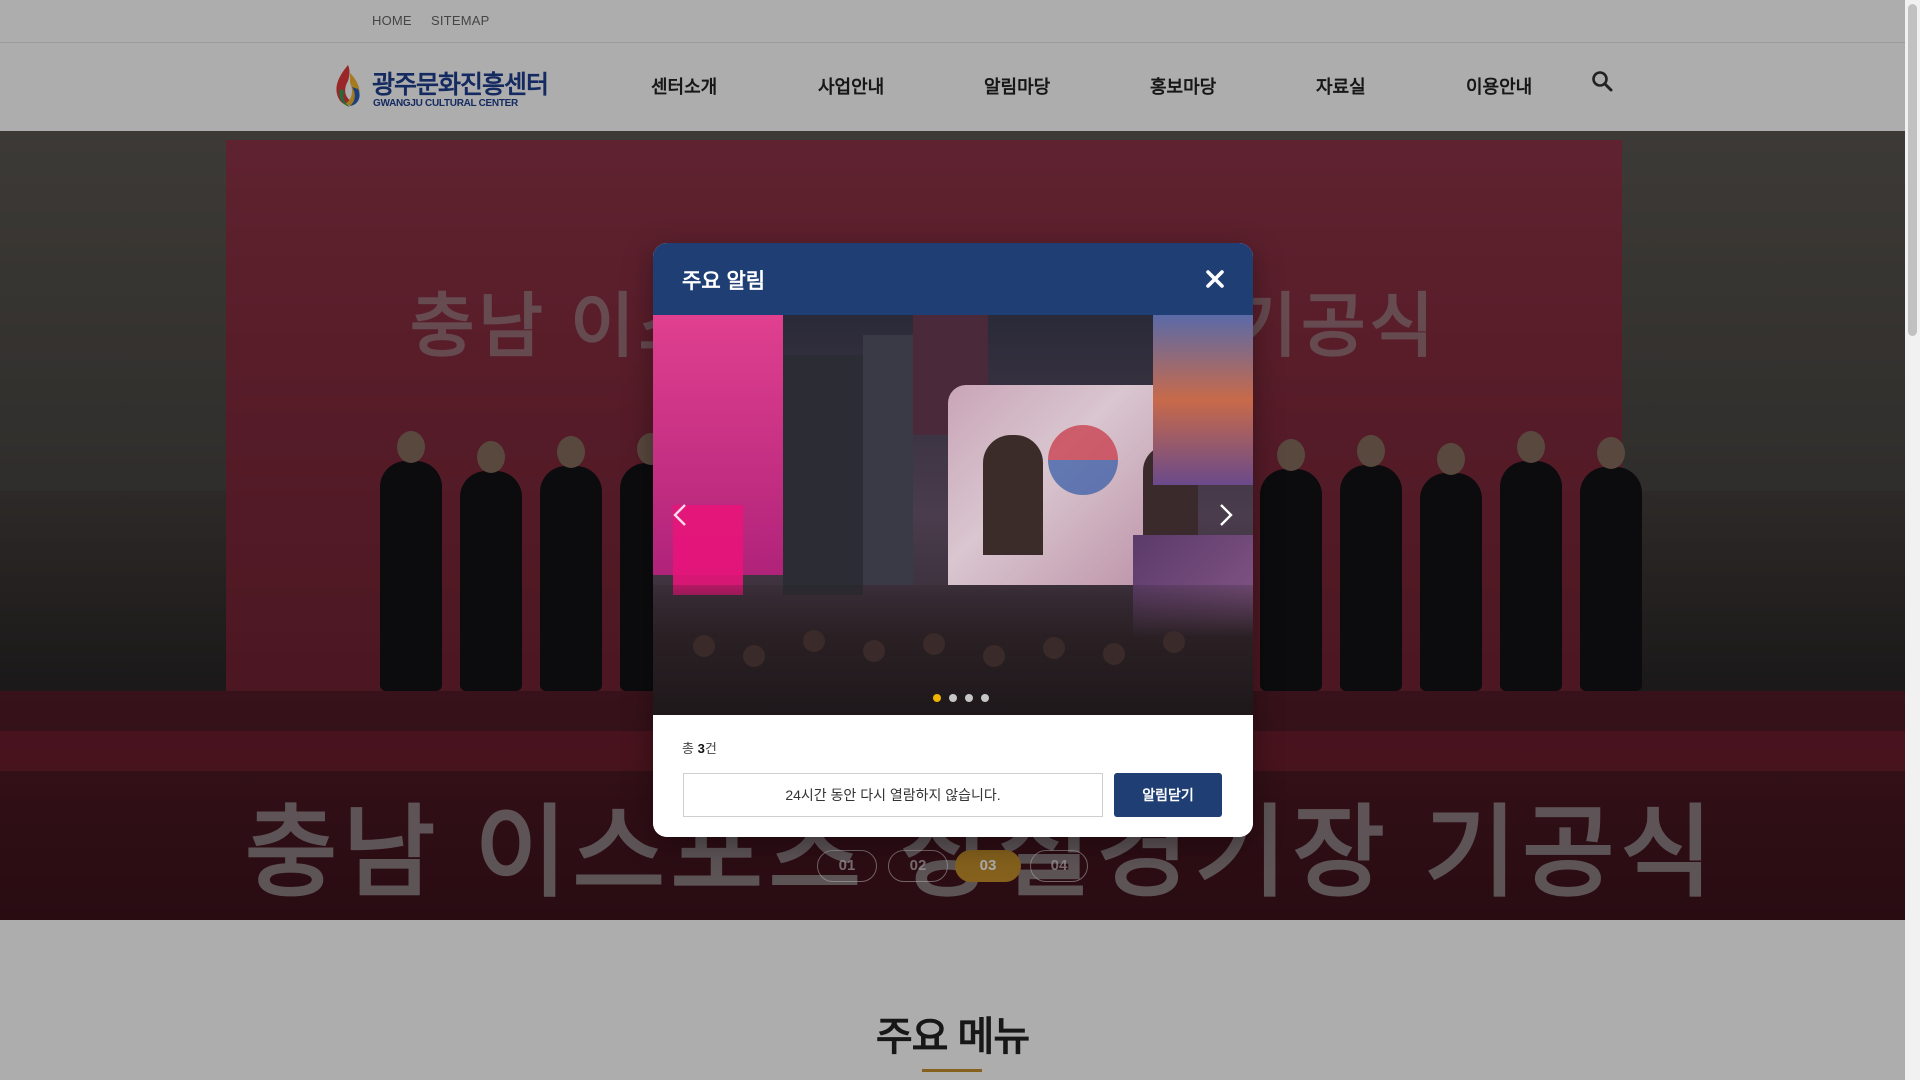  What do you see at coordinates (1215, 279) in the screenshot?
I see `close-icon` at bounding box center [1215, 279].